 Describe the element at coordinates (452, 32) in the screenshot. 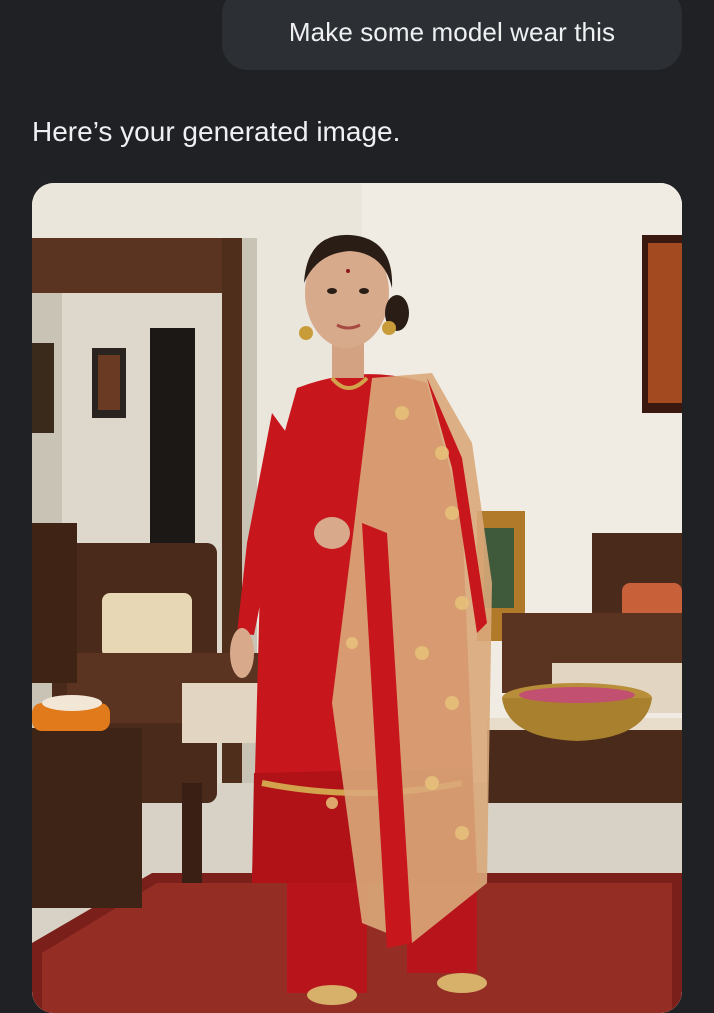

I see `user-message-text: Make some model wear this` at that location.